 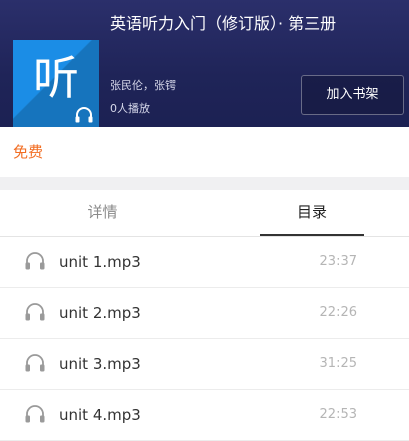 I want to click on tab-bar: 详情 目录, so click(x=204, y=213).